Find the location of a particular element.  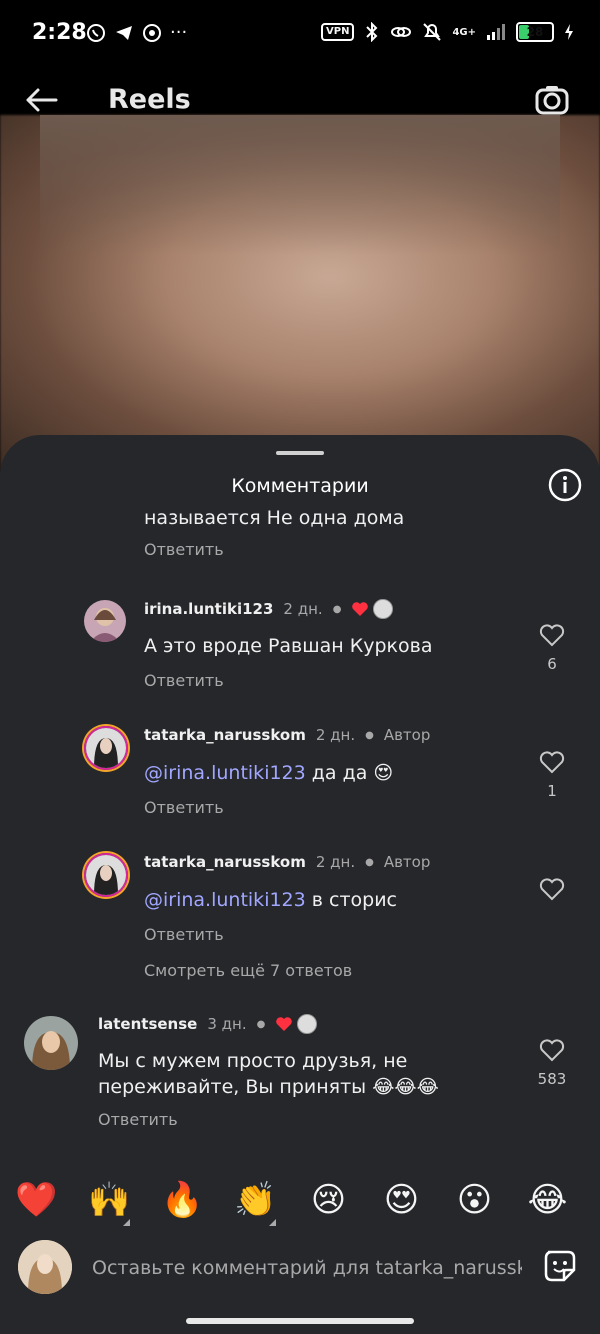

emoji-glyph: ❤️ is located at coordinates (36, 1200).